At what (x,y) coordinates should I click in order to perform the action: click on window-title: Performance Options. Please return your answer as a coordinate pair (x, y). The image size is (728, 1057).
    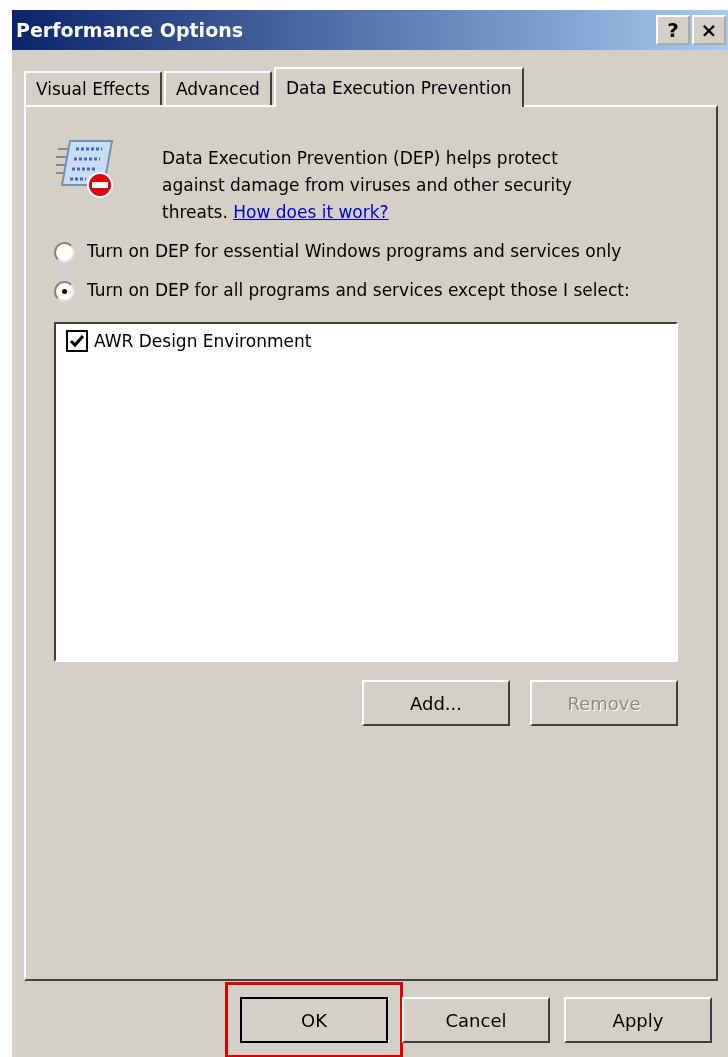
    Looking at the image, I should click on (130, 30).